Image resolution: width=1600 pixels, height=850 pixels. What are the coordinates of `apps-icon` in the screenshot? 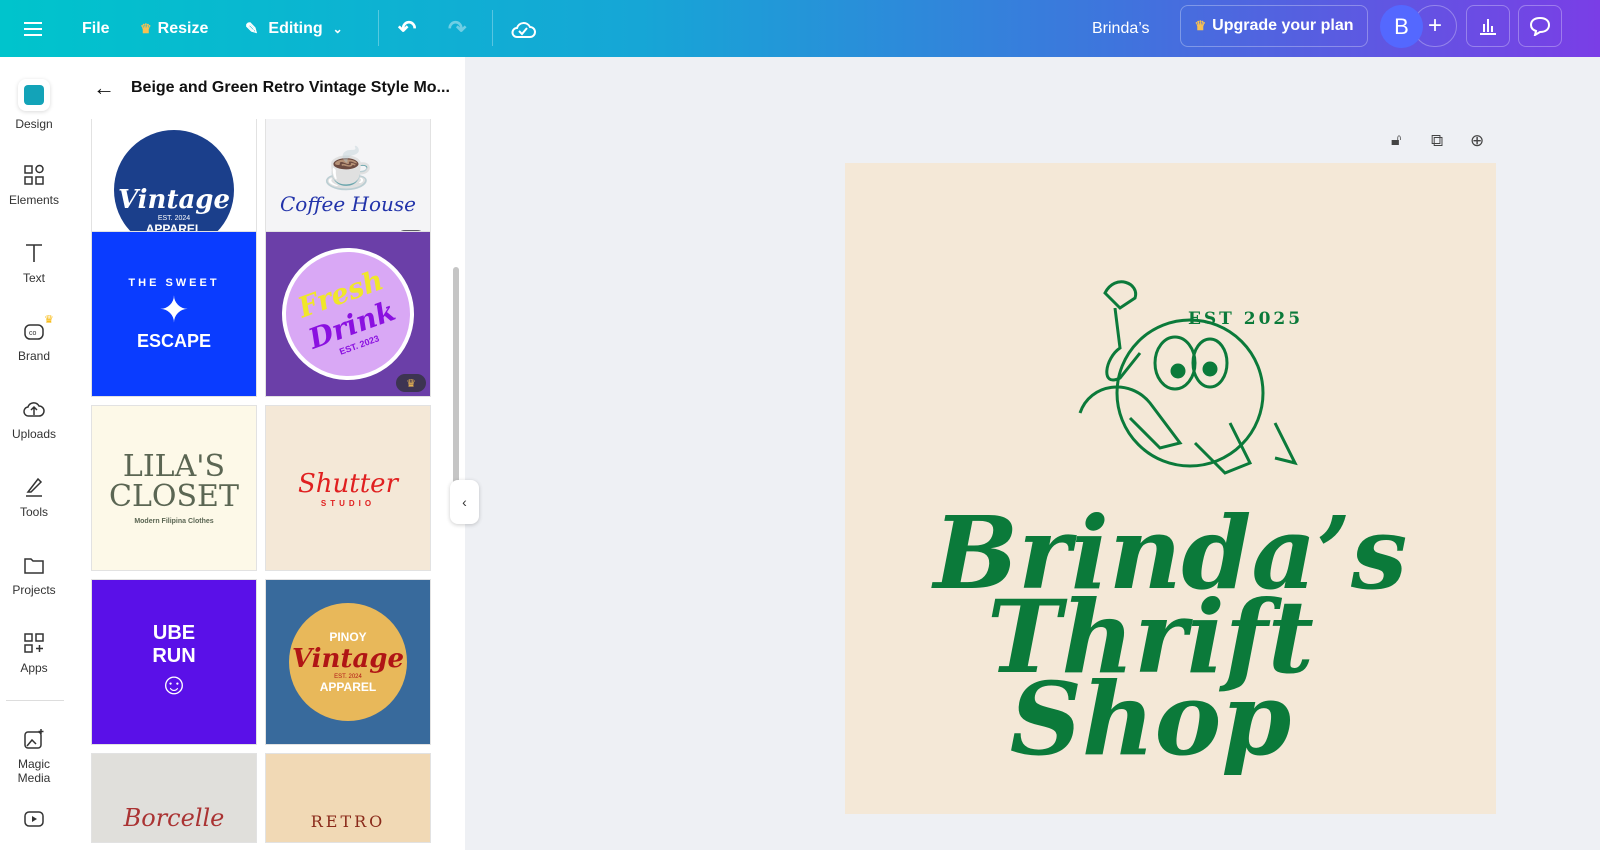 It's located at (34, 643).